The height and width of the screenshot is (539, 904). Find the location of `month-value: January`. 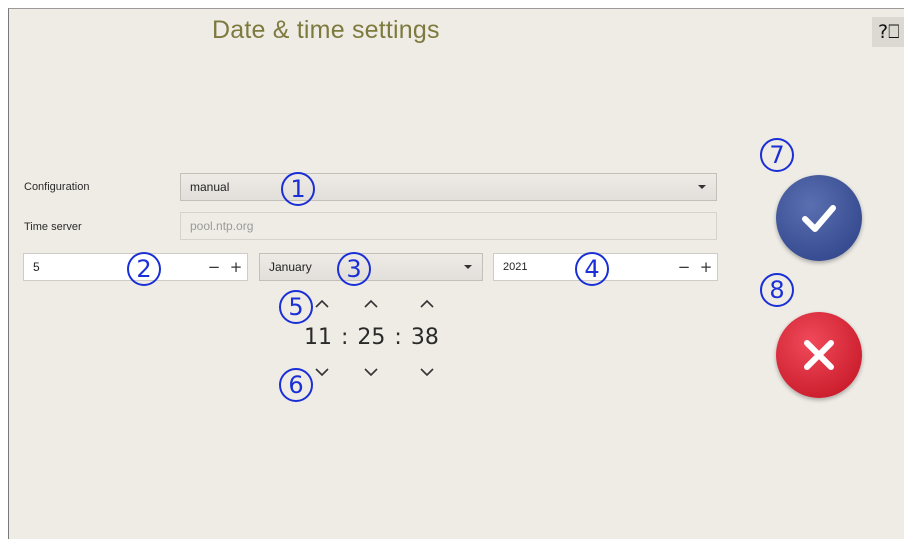

month-value: January is located at coordinates (290, 267).